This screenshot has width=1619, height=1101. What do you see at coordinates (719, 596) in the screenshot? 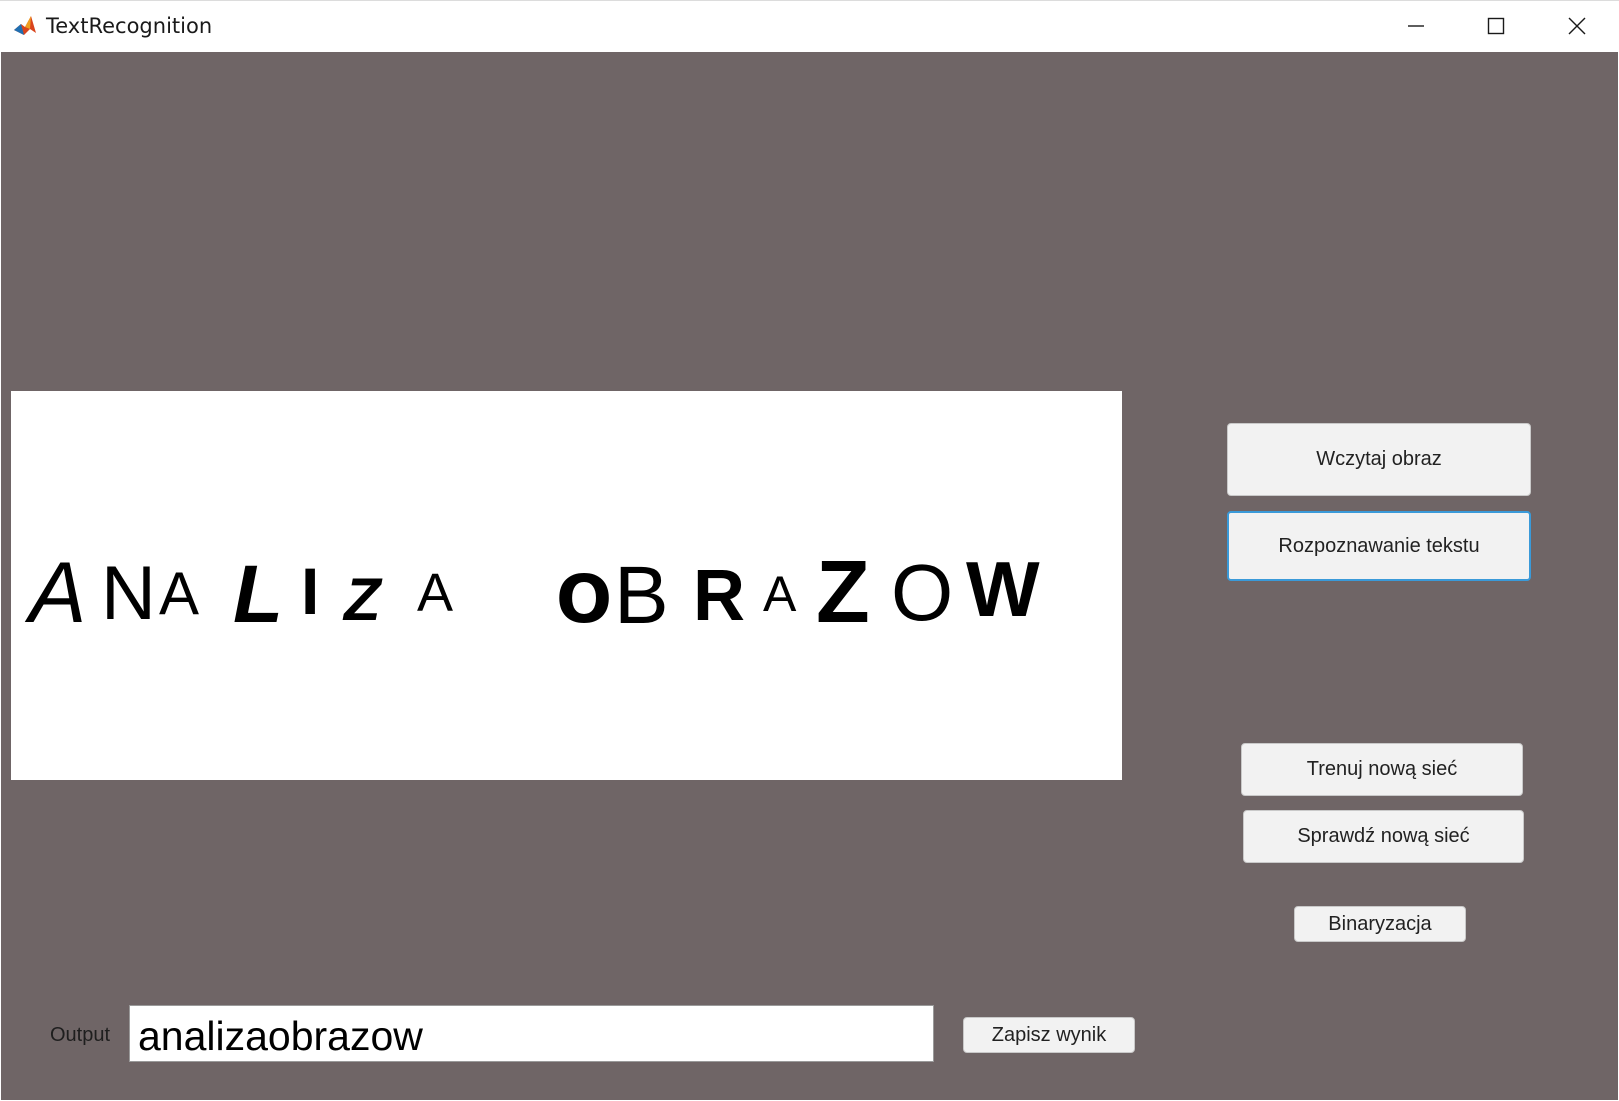
I see `image-obrazow-letter: R` at bounding box center [719, 596].